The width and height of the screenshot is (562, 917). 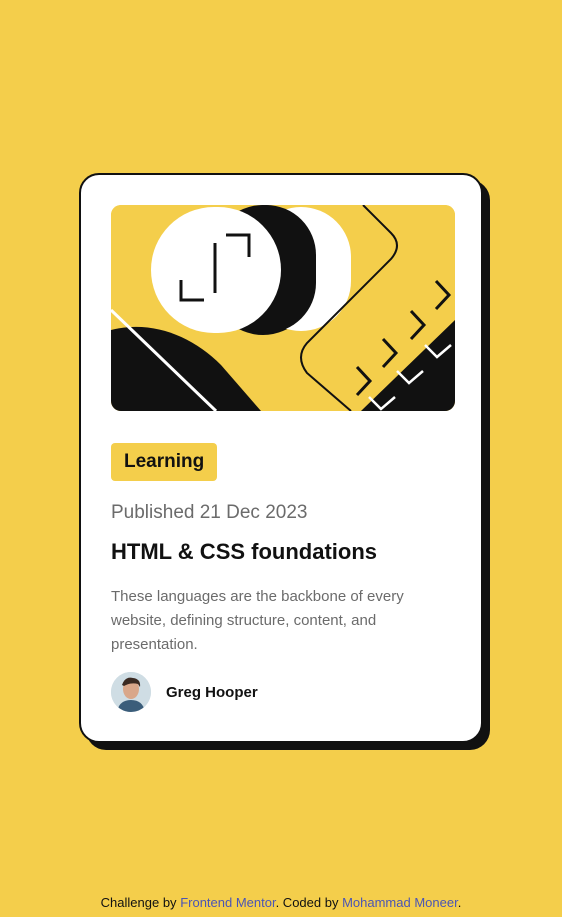 I want to click on category-tag: Learning, so click(x=164, y=462).